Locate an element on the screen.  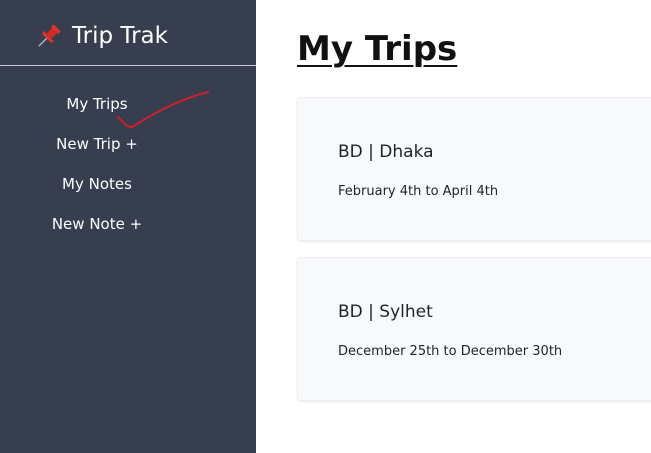
sidebar-item-new-trip: New Trip + is located at coordinates (97, 144).